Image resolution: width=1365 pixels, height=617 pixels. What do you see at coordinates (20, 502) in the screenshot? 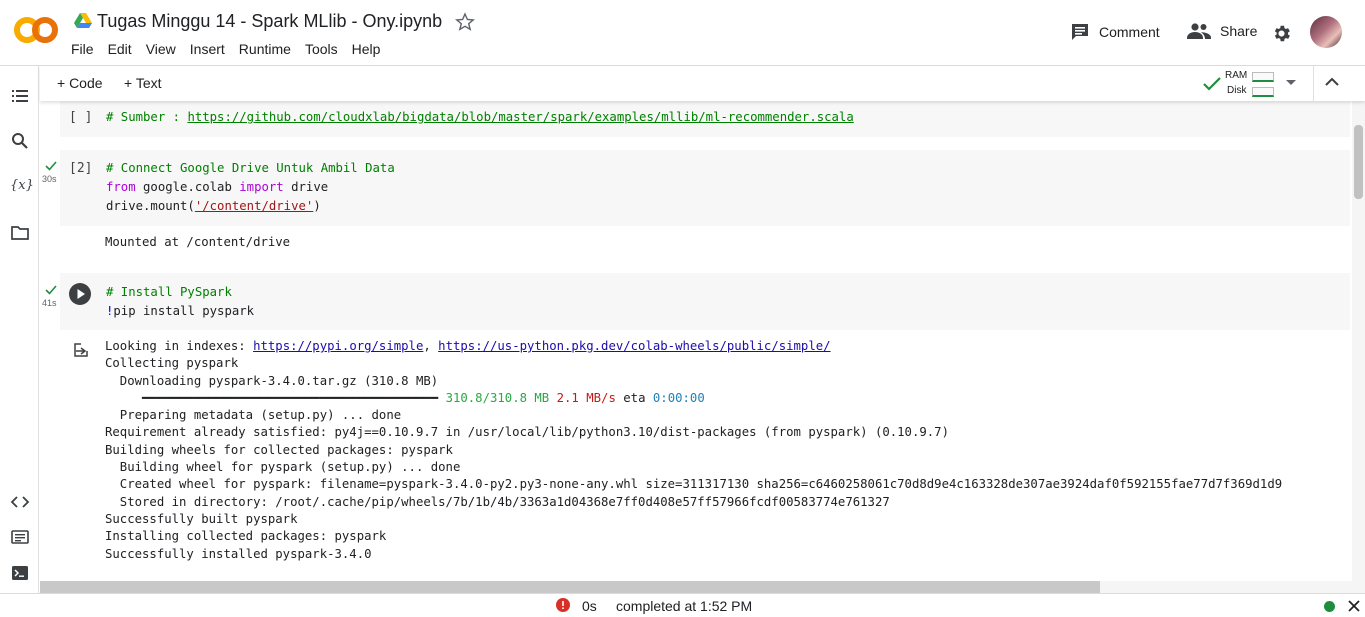
I see `code-snippets-icon` at bounding box center [20, 502].